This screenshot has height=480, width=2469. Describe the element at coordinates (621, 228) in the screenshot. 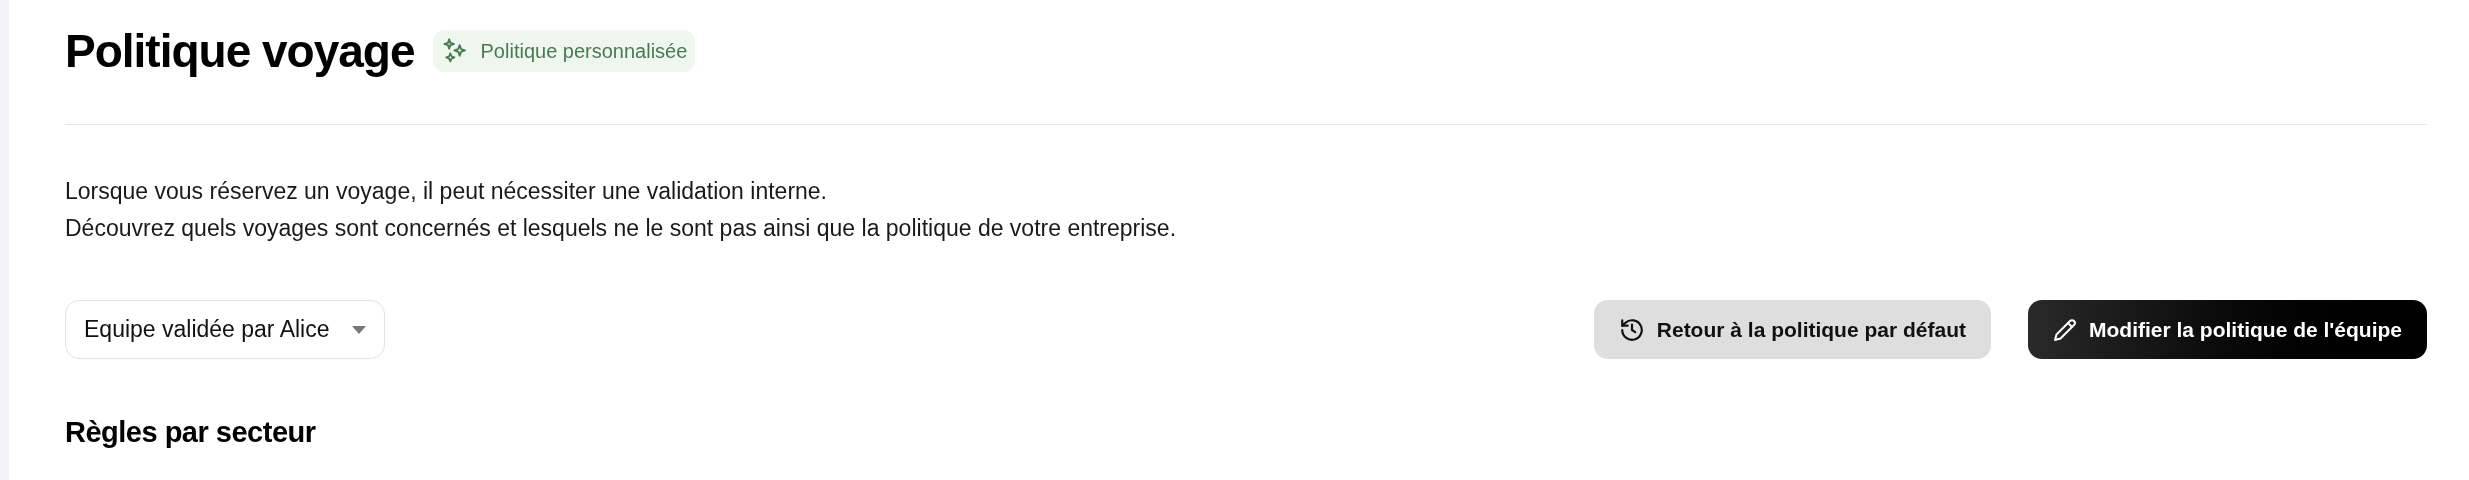

I see `description-text: Découvrez quels voyages sont concernés et lesquels ne le sont pas ainsi que la politique de votre entreprise.` at that location.